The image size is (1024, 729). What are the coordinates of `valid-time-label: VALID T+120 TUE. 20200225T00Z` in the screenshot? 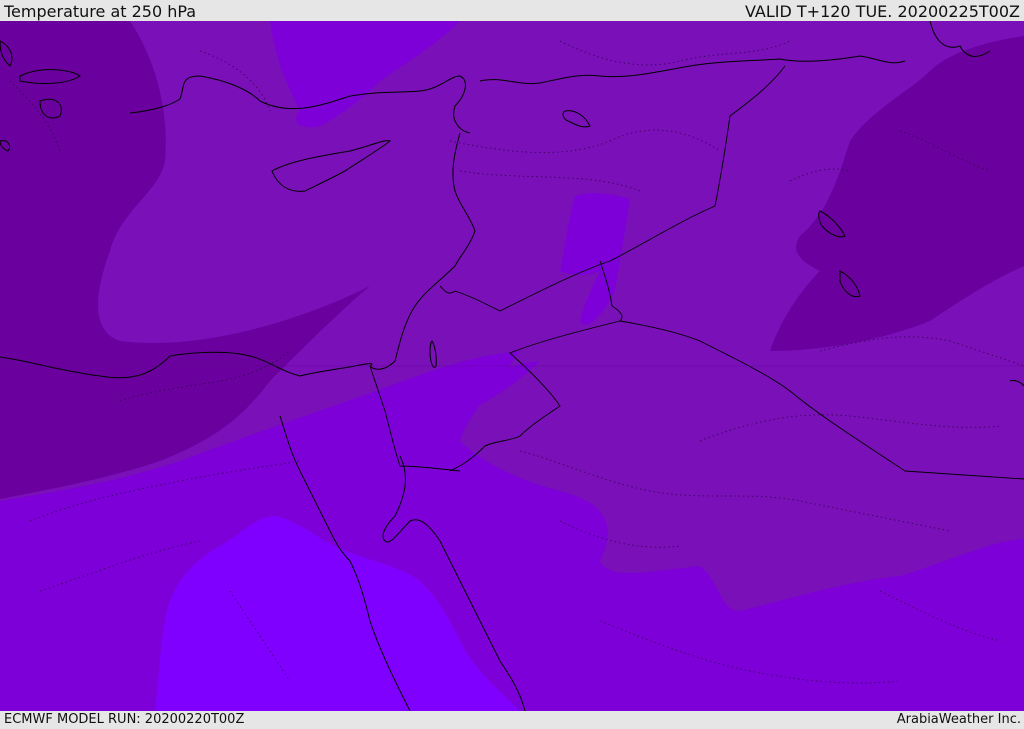 It's located at (882, 11).